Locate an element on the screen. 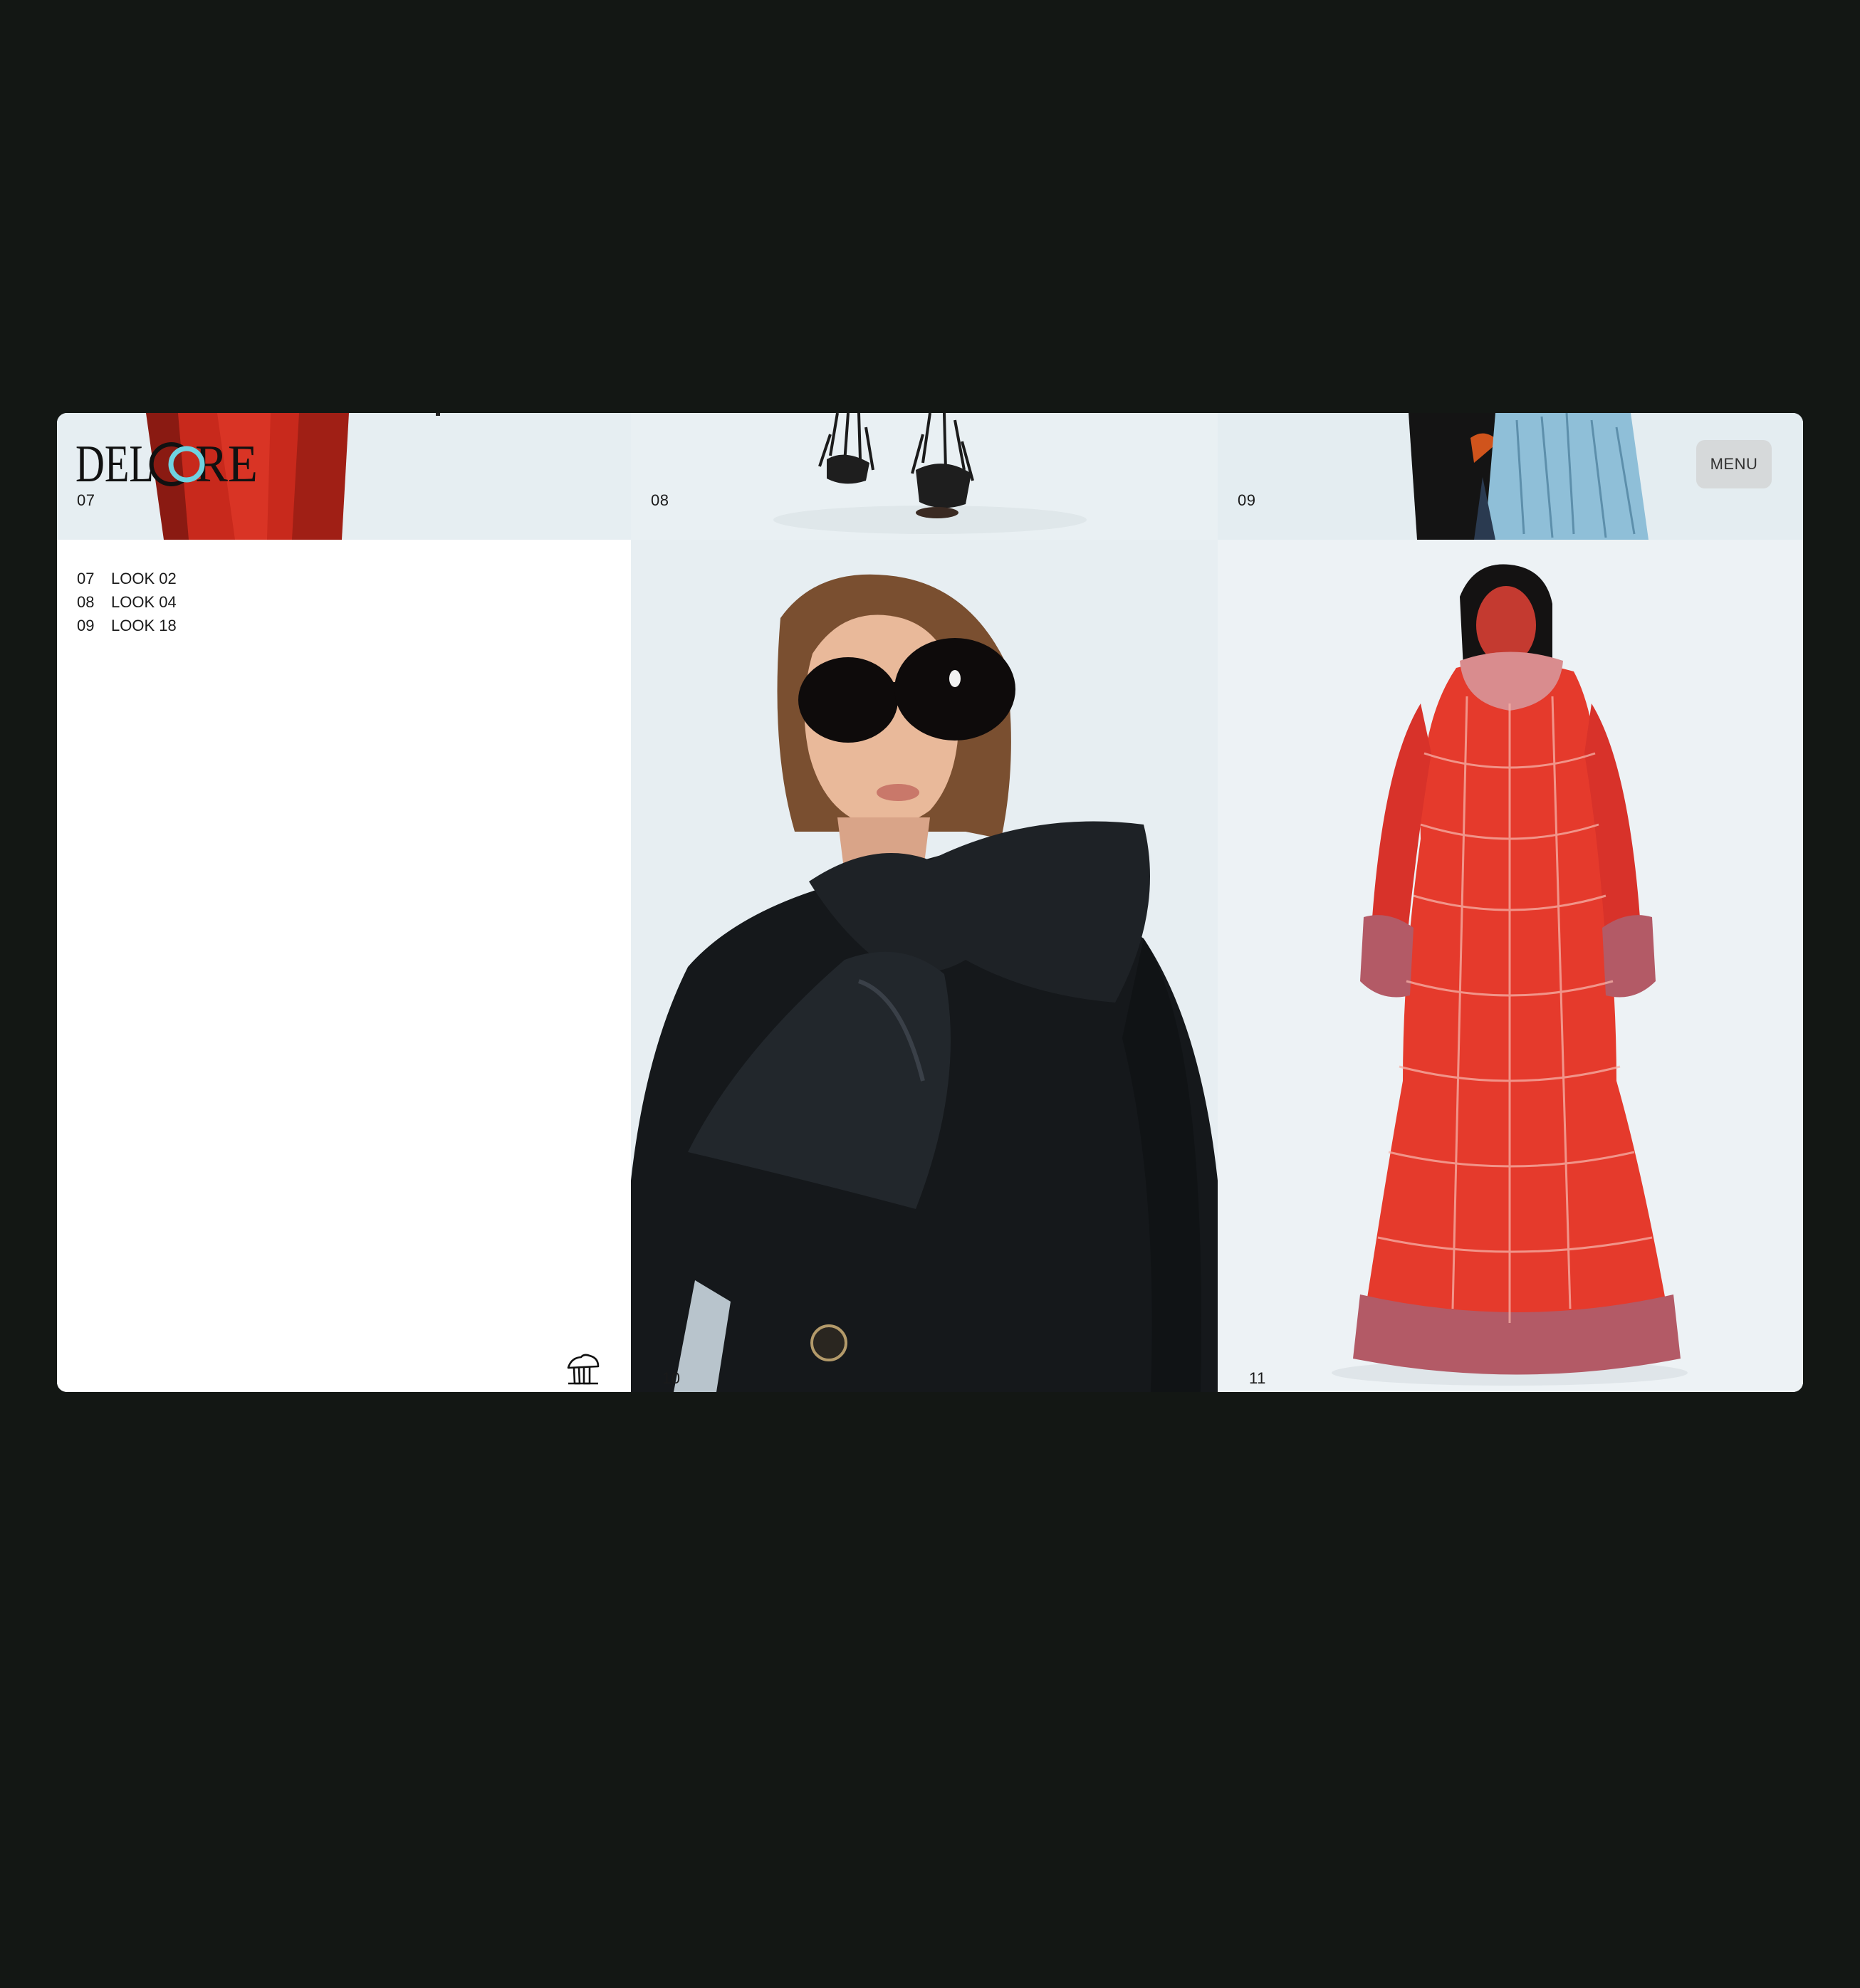  gallery-number: 11 is located at coordinates (1257, 1378).